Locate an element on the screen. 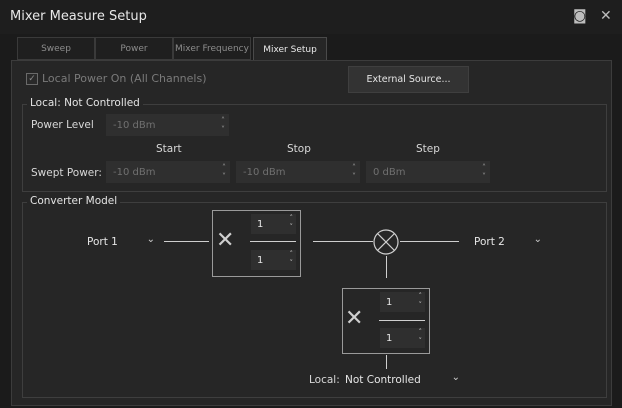 This screenshot has width=622, height=408. power-level-value: -10 dBm is located at coordinates (134, 125).